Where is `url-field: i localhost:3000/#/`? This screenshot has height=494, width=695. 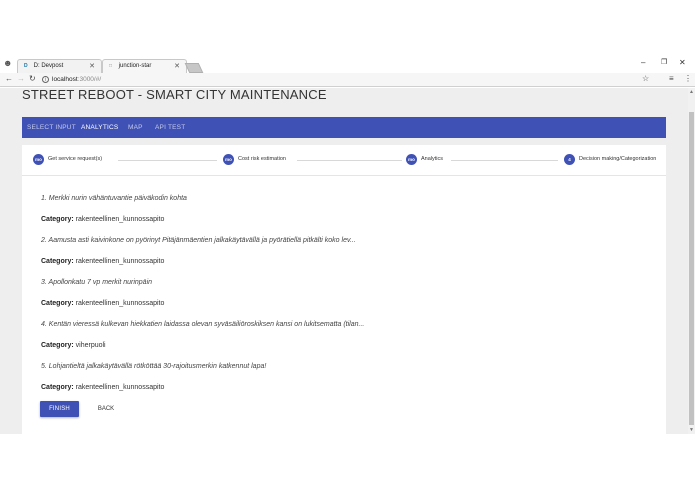 url-field: i localhost:3000/#/ is located at coordinates (71, 79).